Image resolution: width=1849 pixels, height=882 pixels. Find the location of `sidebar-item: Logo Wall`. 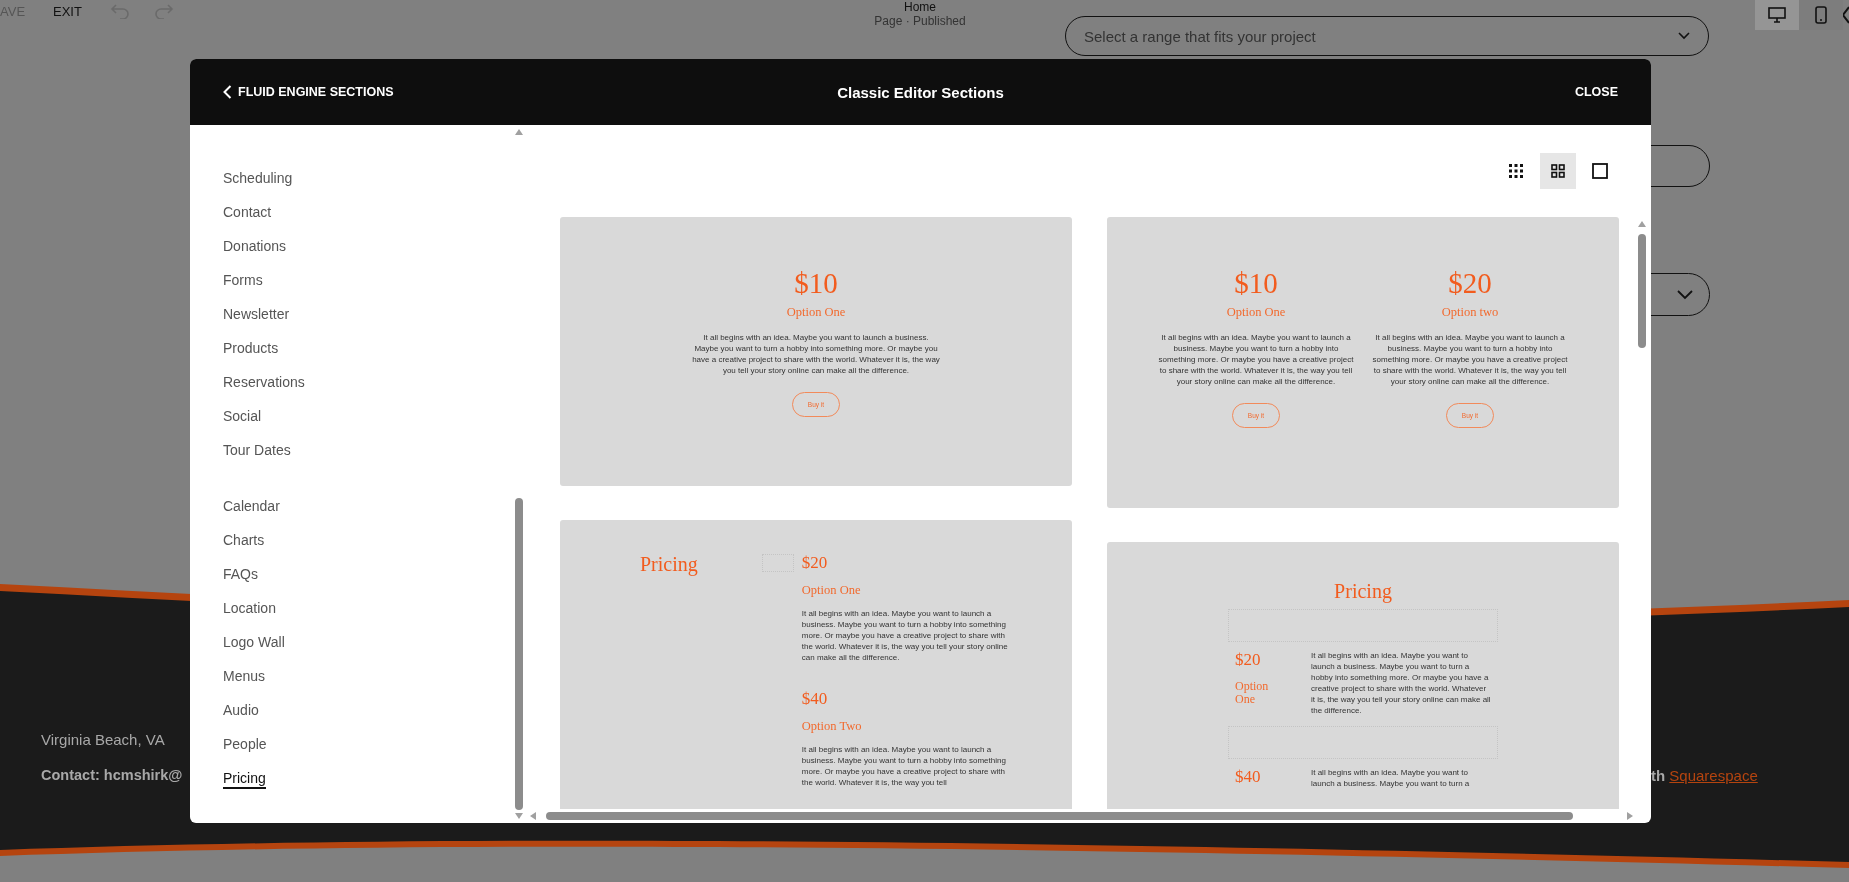

sidebar-item: Logo Wall is located at coordinates (254, 642).